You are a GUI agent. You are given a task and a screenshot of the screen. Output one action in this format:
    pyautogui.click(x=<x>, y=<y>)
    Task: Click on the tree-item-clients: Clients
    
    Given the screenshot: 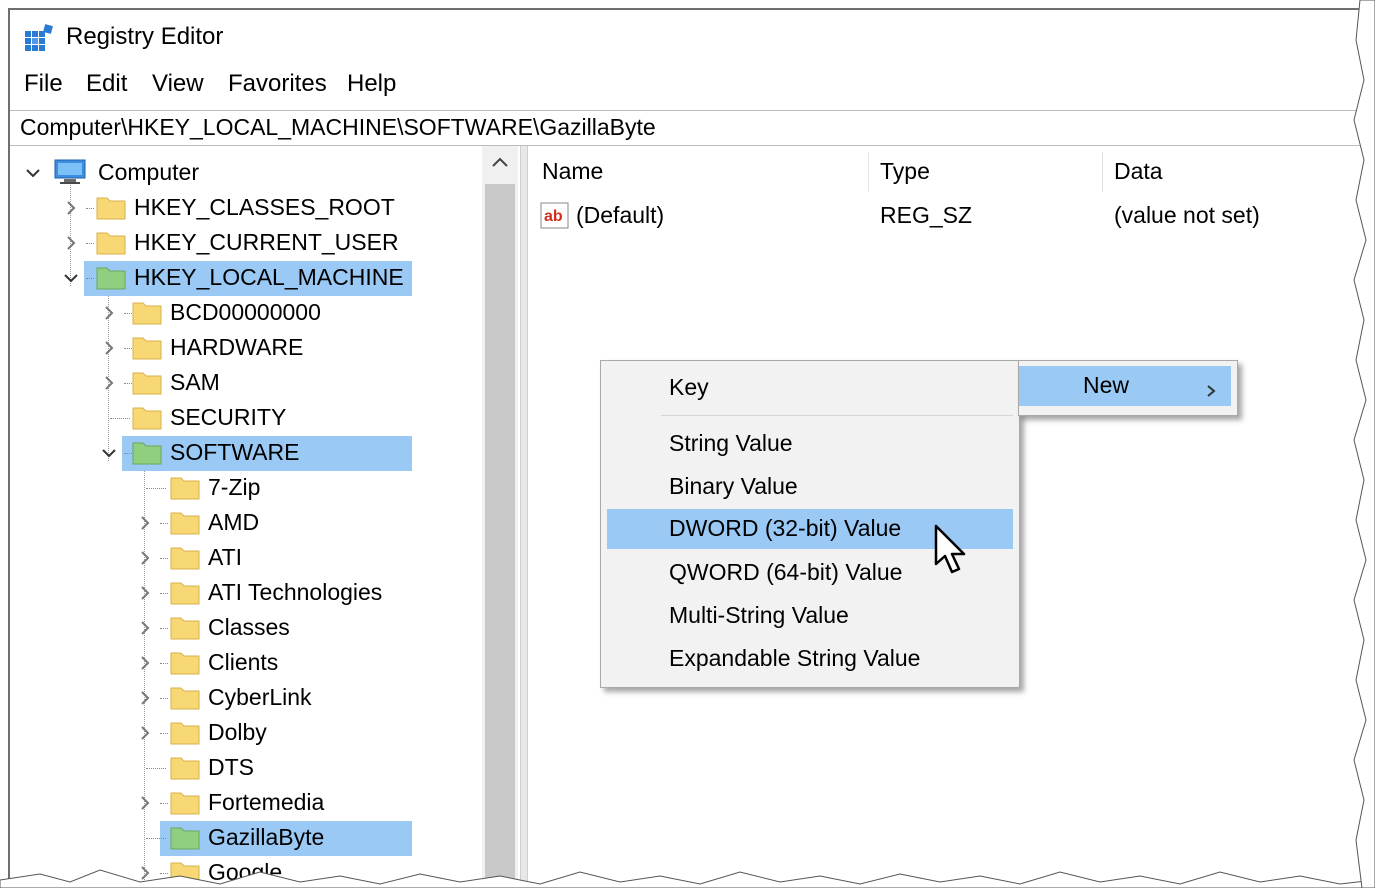 What is the action you would take?
    pyautogui.click(x=245, y=663)
    